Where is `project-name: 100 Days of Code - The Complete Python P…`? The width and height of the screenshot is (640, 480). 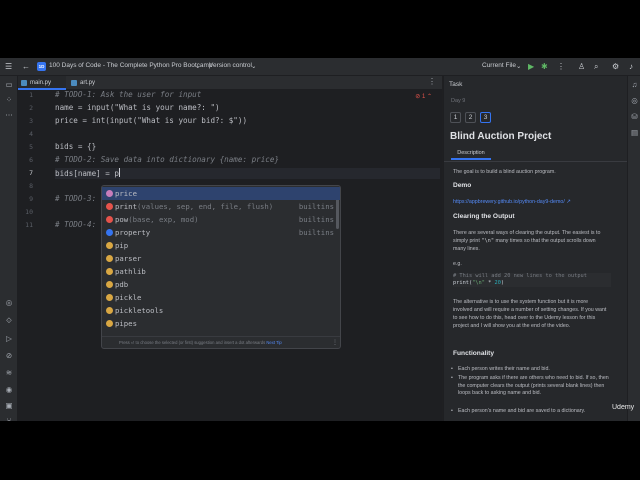
project-name: 100 Days of Code - The Complete Python P… is located at coordinates (131, 65).